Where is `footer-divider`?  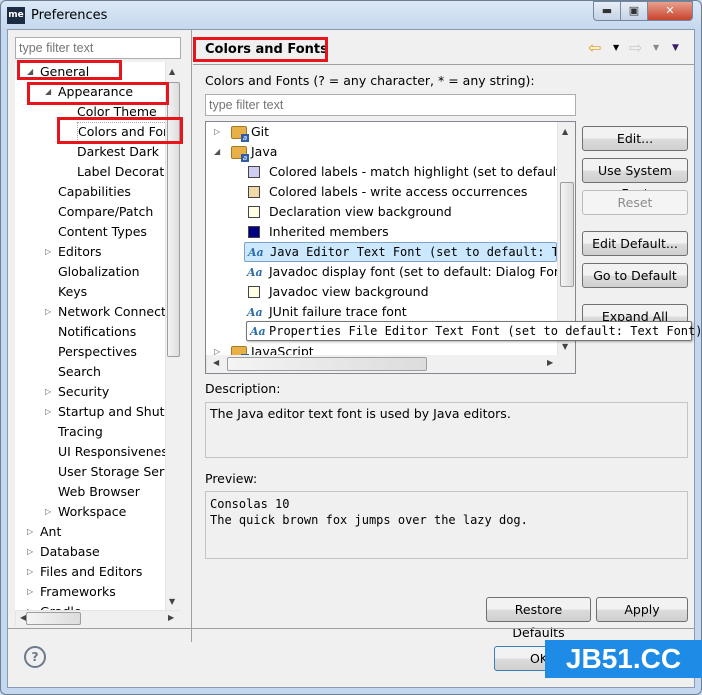 footer-divider is located at coordinates (351, 628).